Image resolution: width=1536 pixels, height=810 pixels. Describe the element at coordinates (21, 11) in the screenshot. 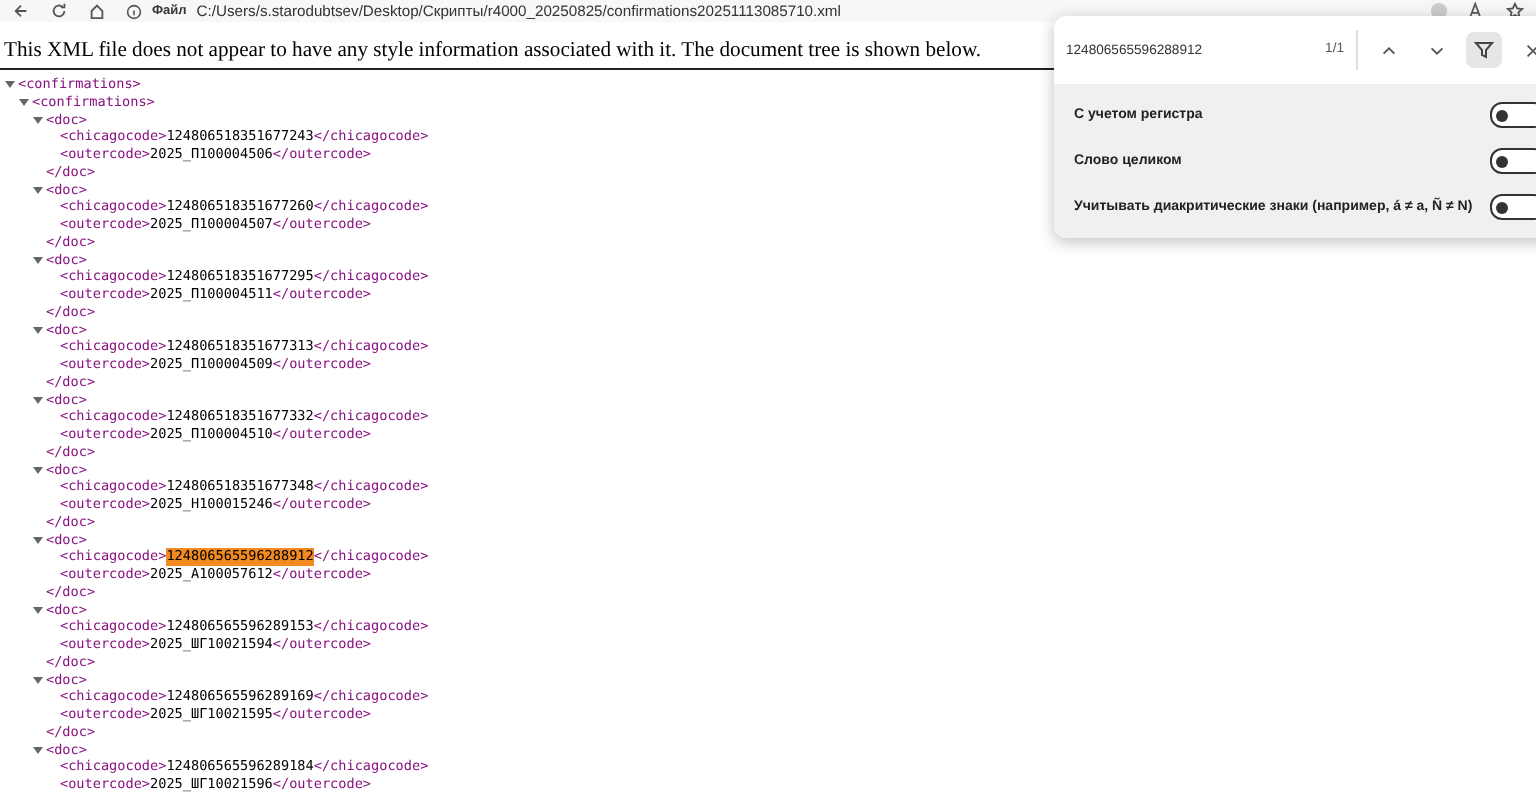

I see `back-arrow-icon` at that location.